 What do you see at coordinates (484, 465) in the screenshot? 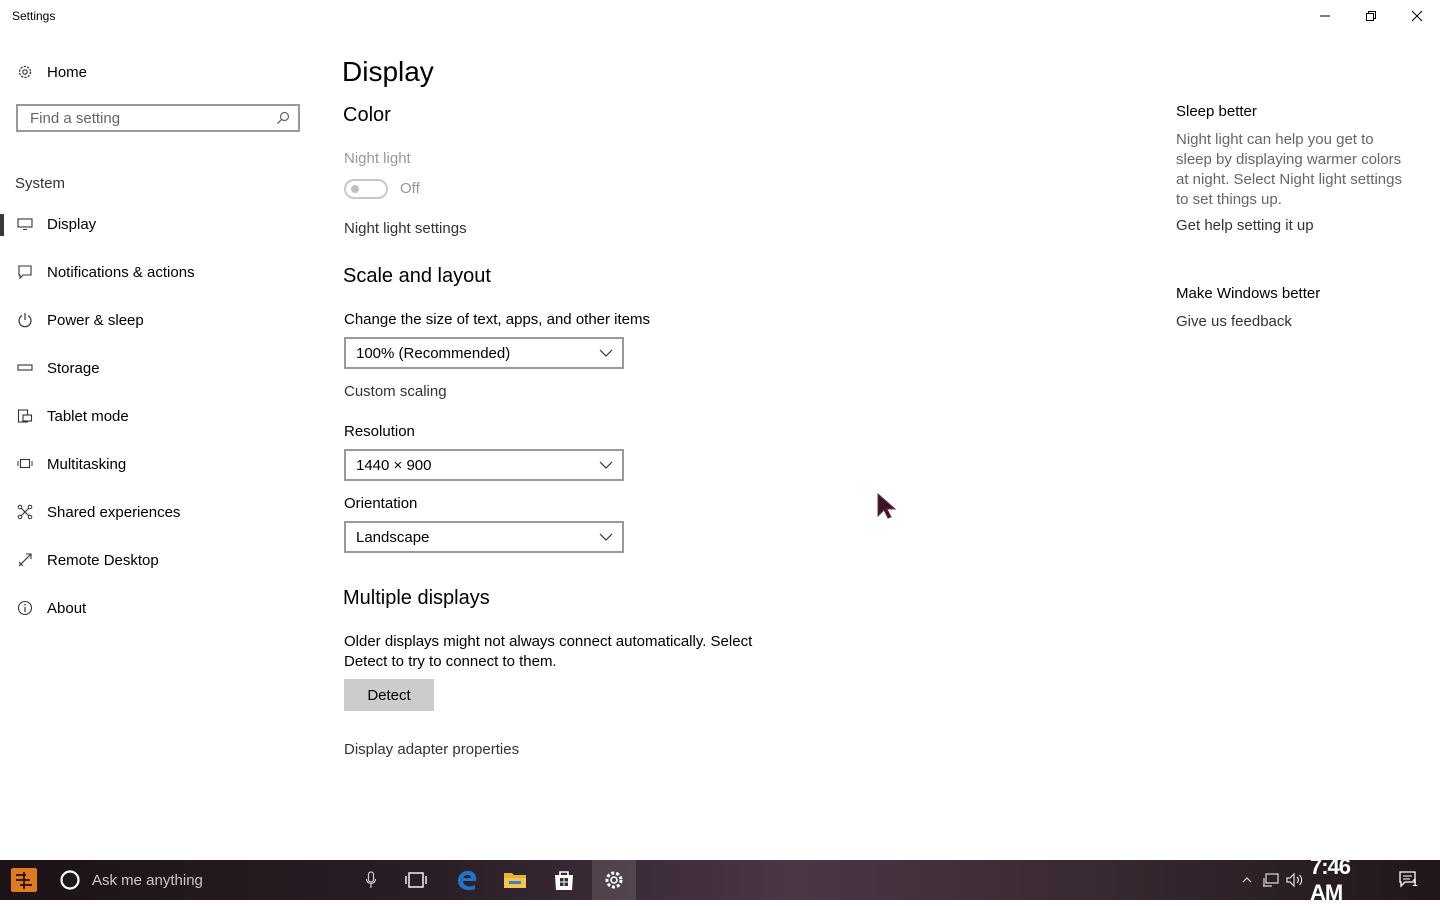
I see `resolution-dropdown: 1440 × 900` at bounding box center [484, 465].